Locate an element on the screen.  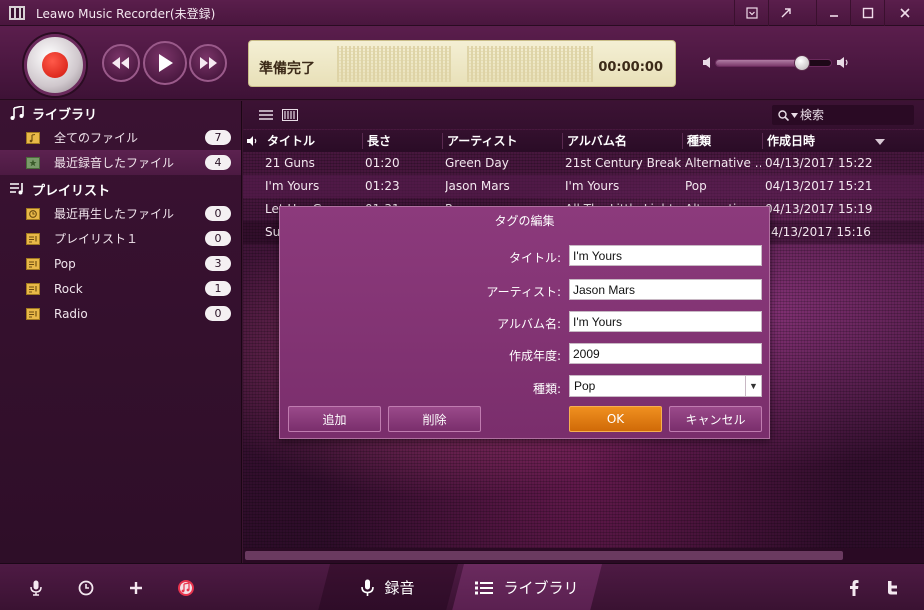
volume-low-icon is located at coordinates (708, 64).